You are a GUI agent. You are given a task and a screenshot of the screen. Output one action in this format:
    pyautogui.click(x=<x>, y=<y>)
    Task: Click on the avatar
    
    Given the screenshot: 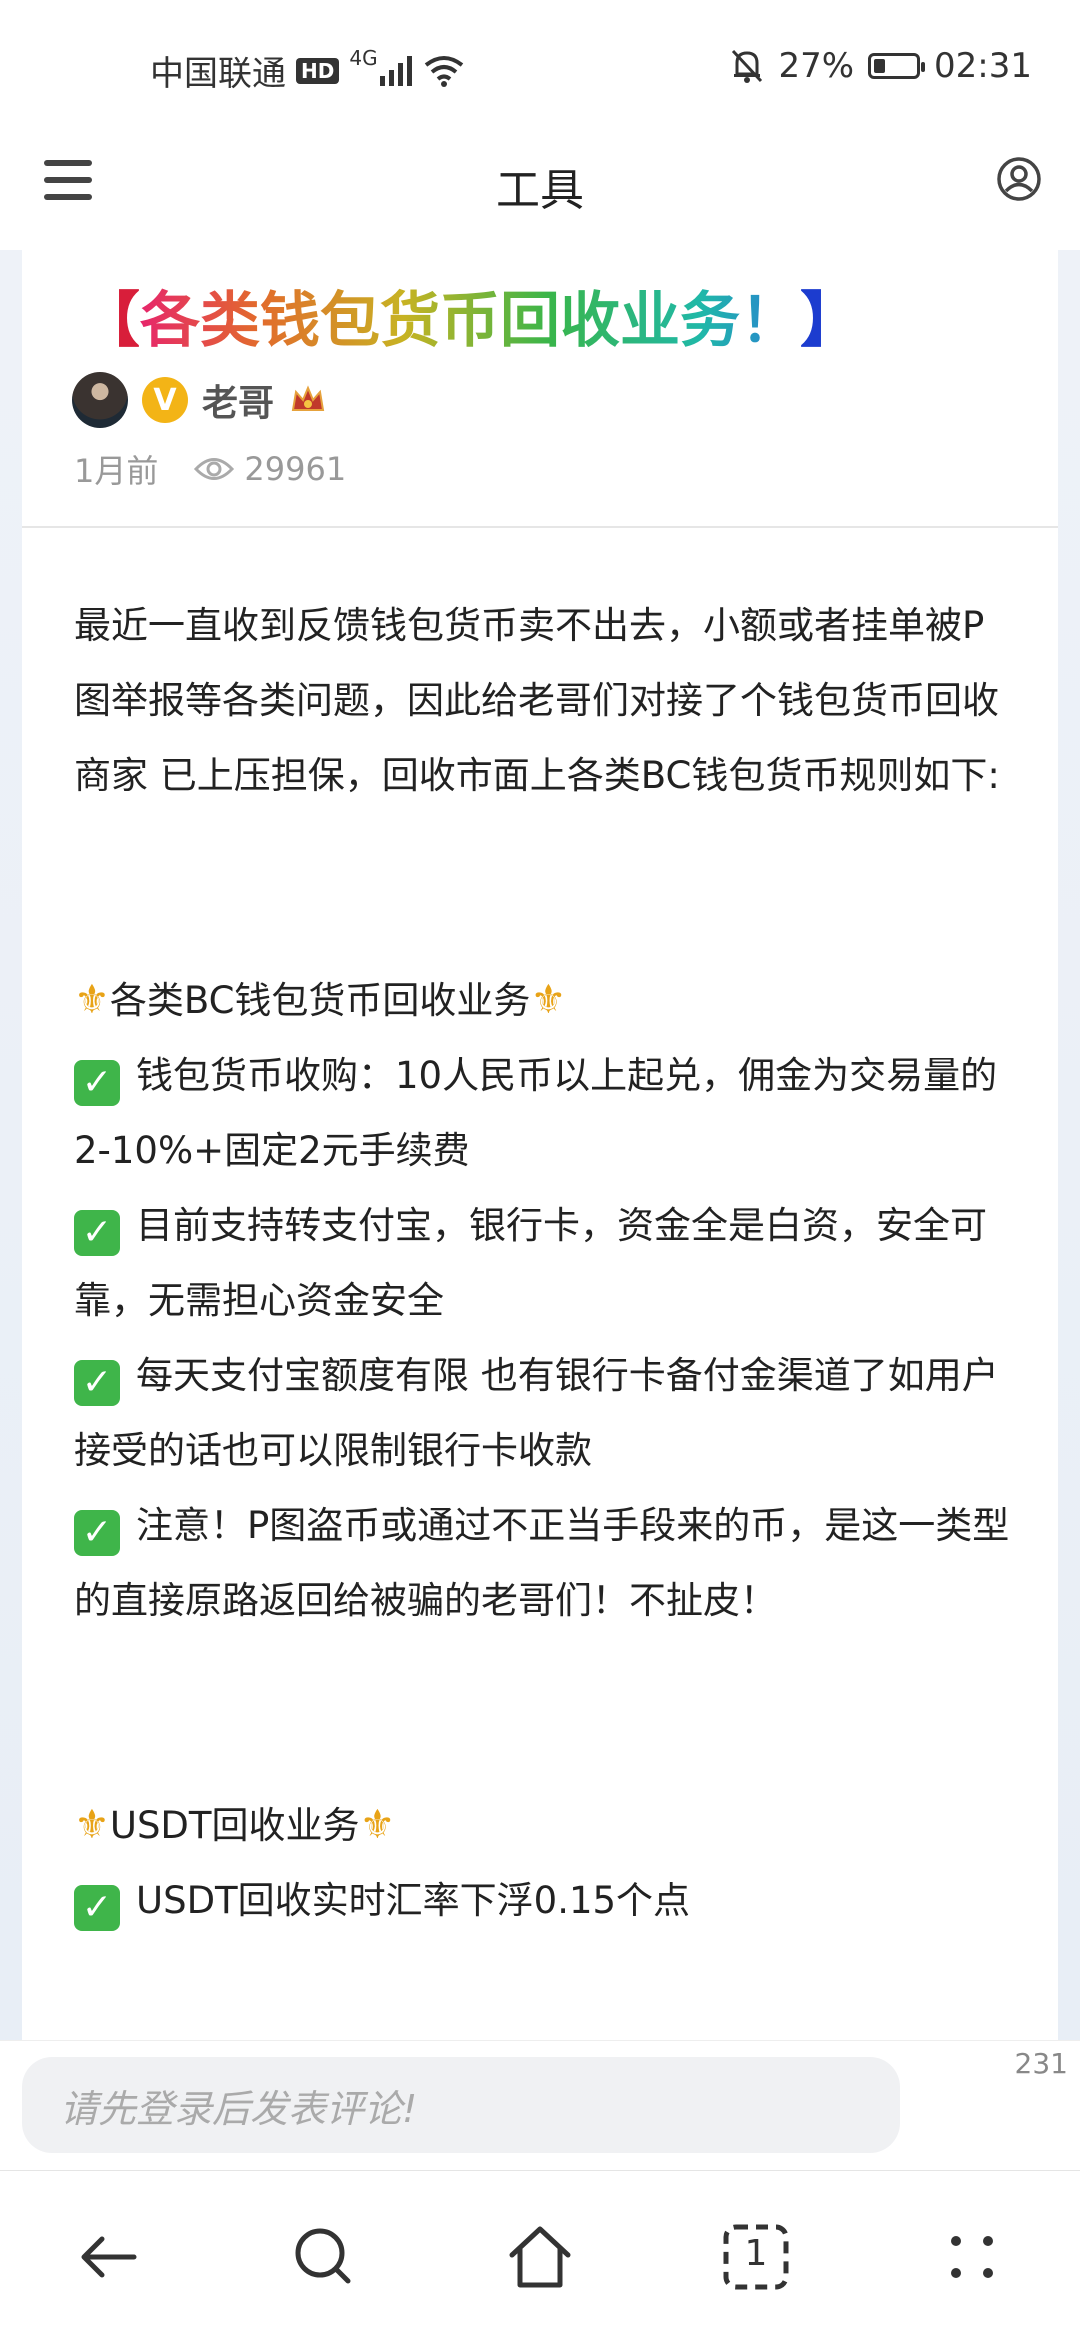 What is the action you would take?
    pyautogui.click(x=100, y=400)
    